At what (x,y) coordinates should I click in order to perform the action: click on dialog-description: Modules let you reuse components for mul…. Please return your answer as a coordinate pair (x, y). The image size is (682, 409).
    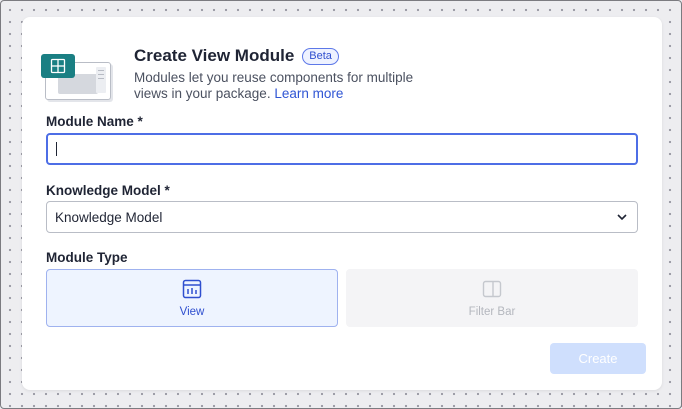
    Looking at the image, I should click on (284, 86).